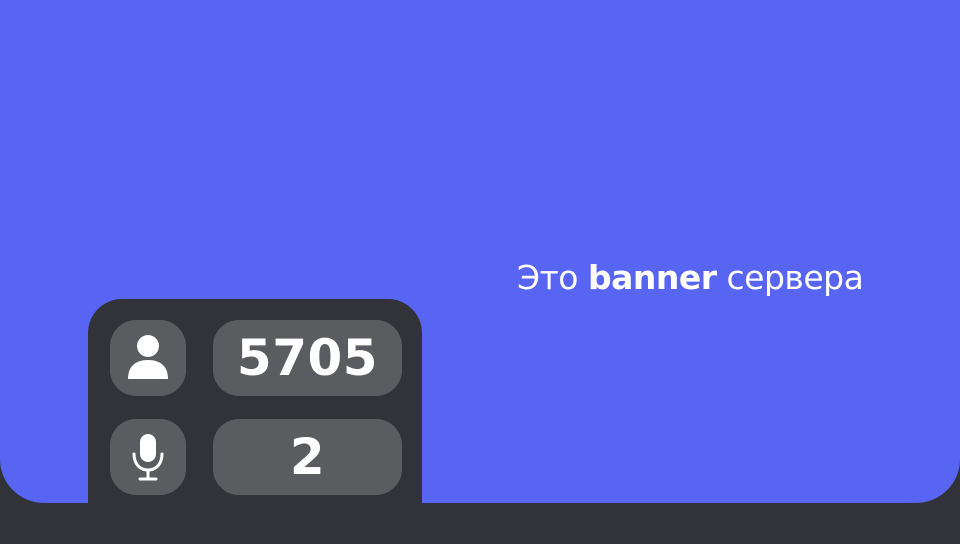  What do you see at coordinates (547, 277) in the screenshot?
I see `banner-caption-prefix: Это` at bounding box center [547, 277].